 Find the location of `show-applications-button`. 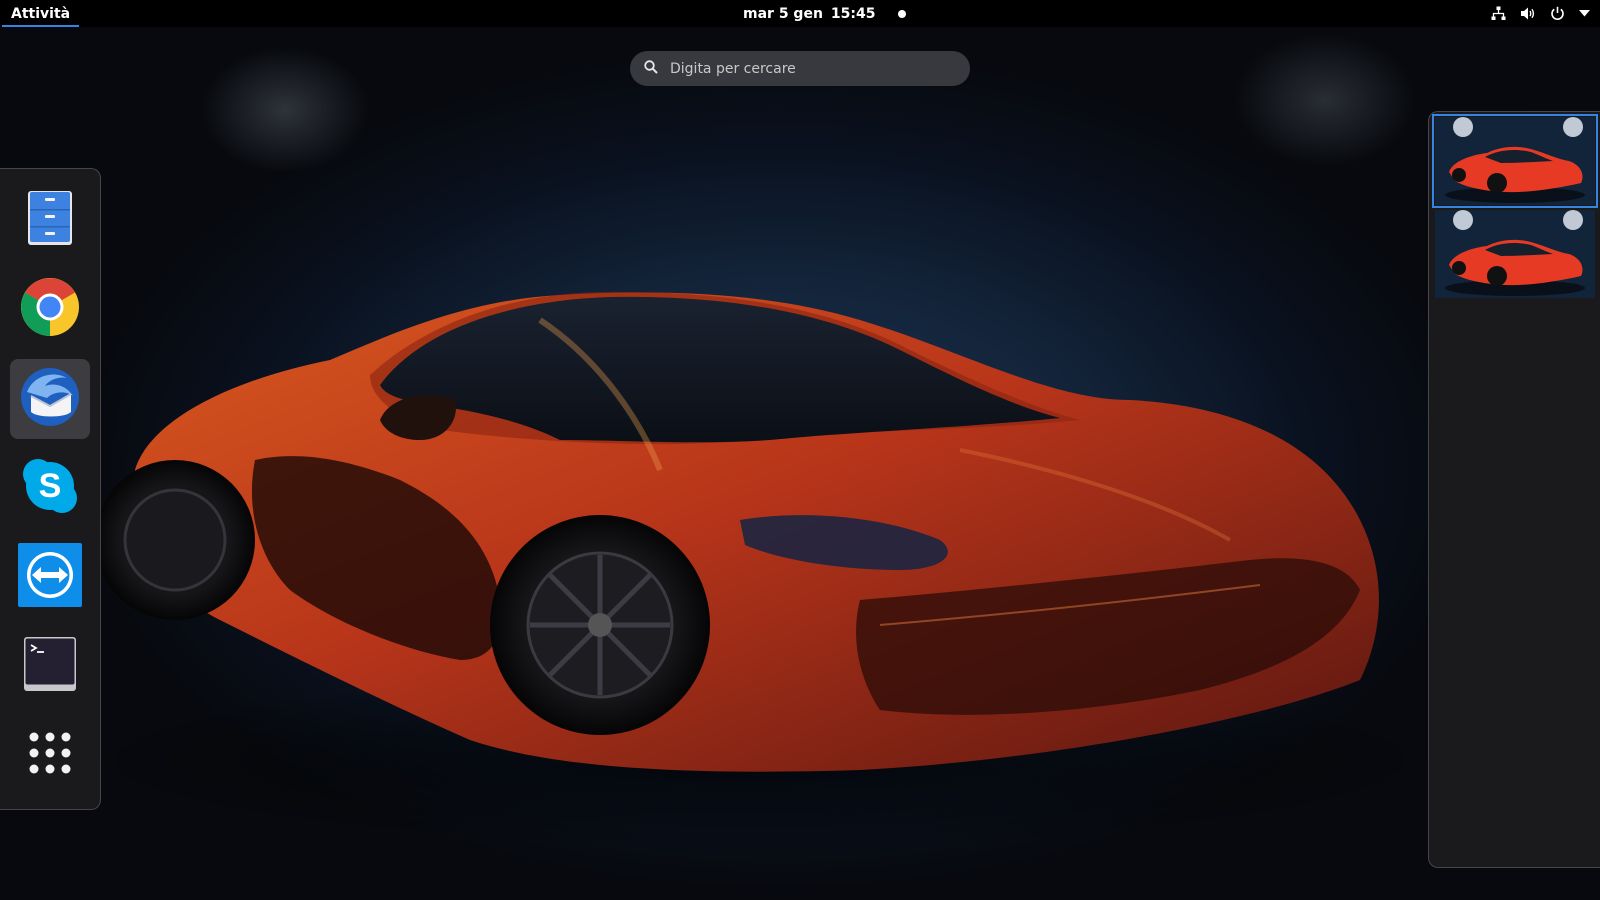

show-applications-button is located at coordinates (50, 755).